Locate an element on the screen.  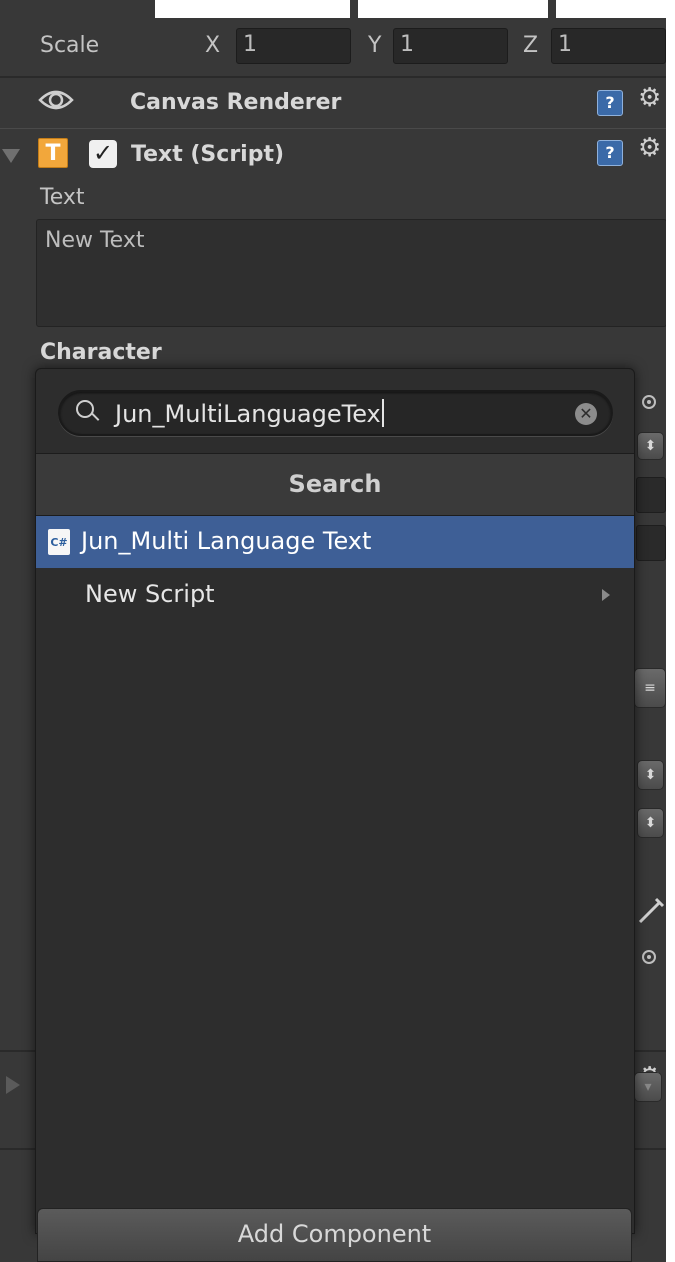
component-enabled-checkbox: ✓ is located at coordinates (103, 154).